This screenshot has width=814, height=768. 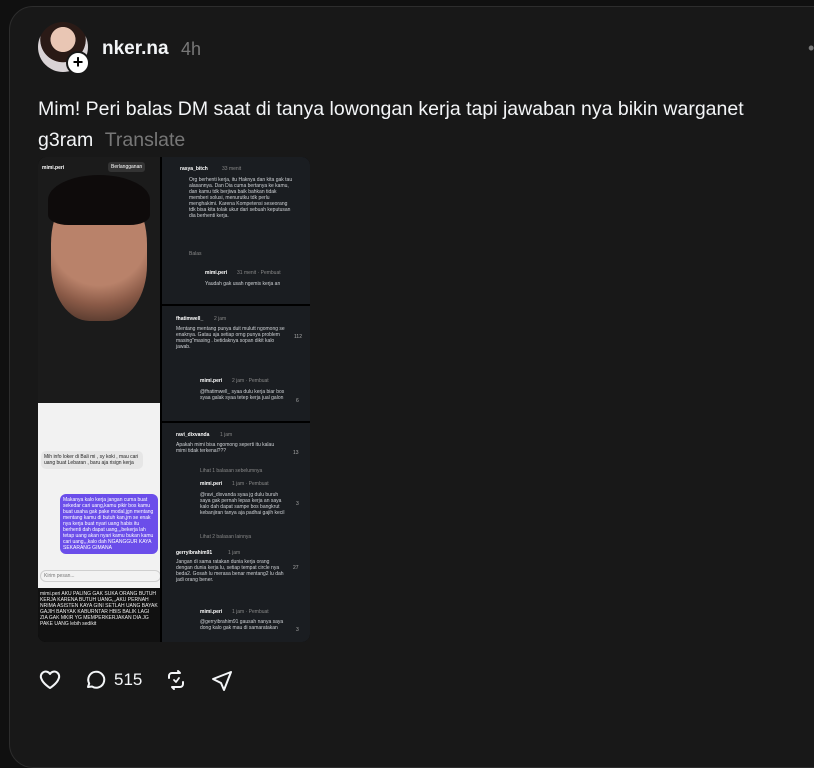 I want to click on comment-user: gerryibrahim91, so click(x=194, y=553).